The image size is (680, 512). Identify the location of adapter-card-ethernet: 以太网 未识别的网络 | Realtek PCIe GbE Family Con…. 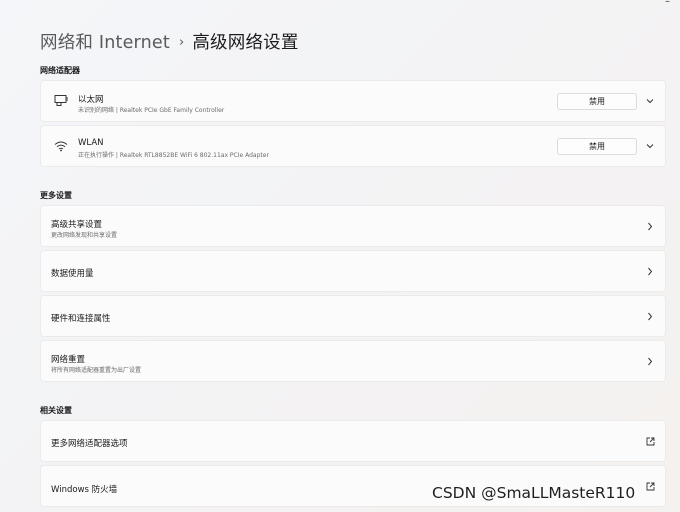
(353, 101).